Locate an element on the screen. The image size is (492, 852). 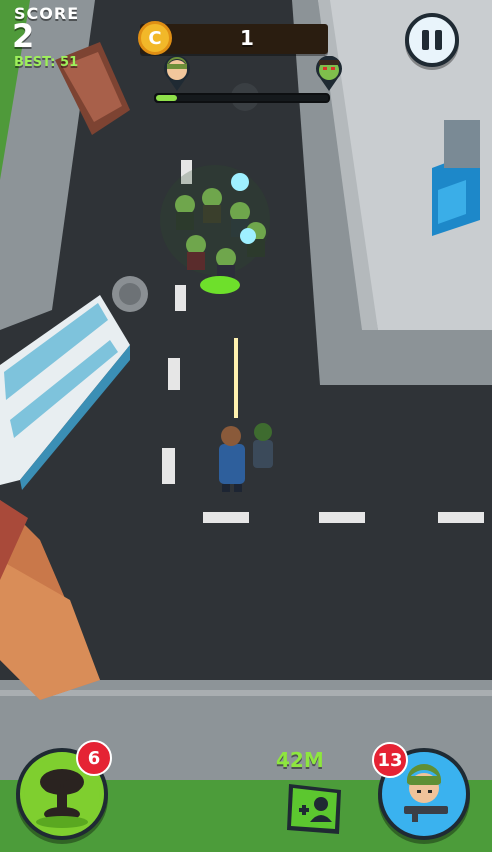
pause-button is located at coordinates (432, 40).